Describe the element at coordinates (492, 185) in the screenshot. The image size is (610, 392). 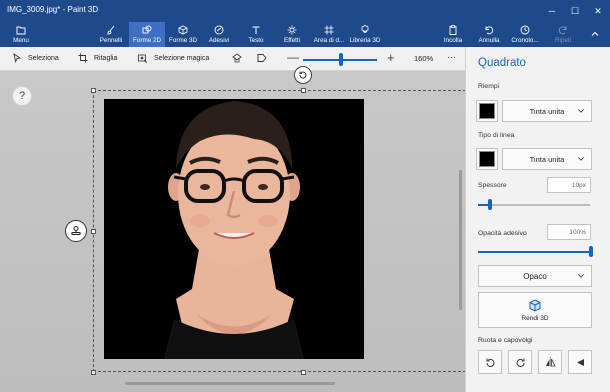
I see `thickness-label: Spessore` at that location.